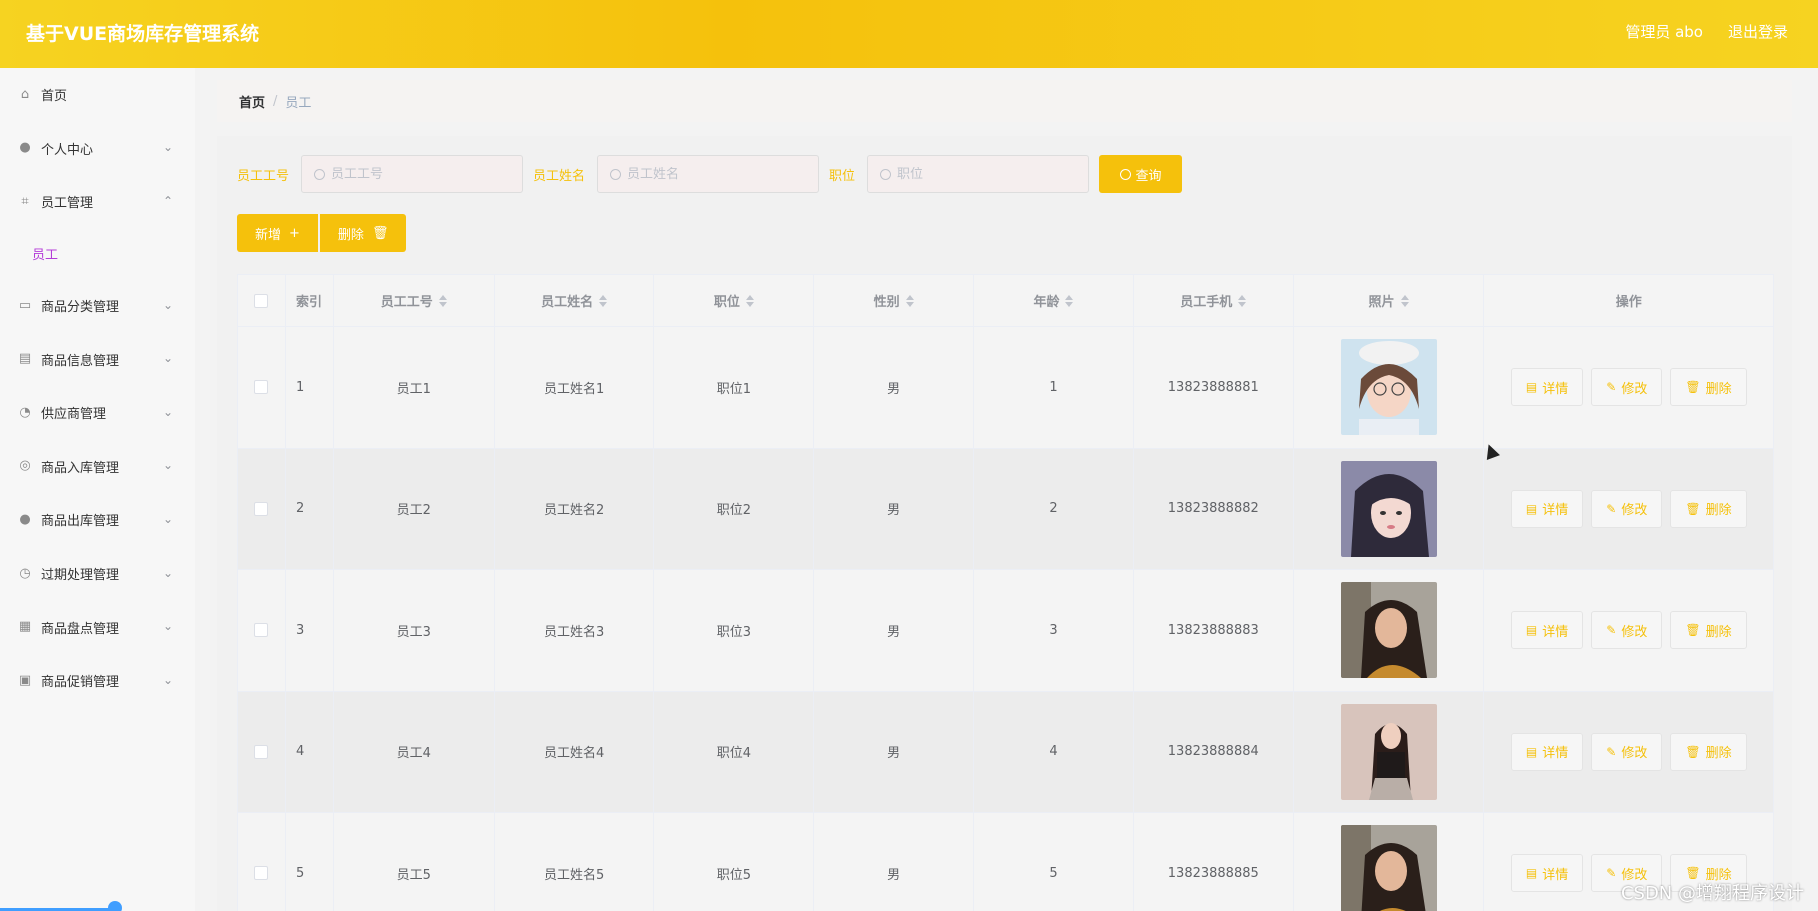 This screenshot has width=1818, height=911. I want to click on sidebar-item-stock-out: ● 商品出库管理 ⌄, so click(97, 520).